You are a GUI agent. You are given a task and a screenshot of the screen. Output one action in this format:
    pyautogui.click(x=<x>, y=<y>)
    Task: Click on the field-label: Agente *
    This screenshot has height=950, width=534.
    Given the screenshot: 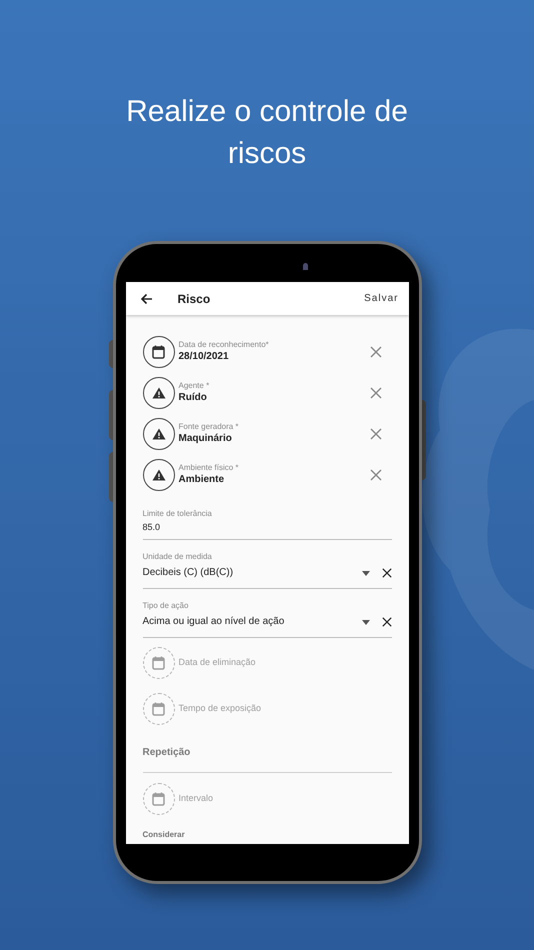 What is the action you would take?
    pyautogui.click(x=194, y=385)
    